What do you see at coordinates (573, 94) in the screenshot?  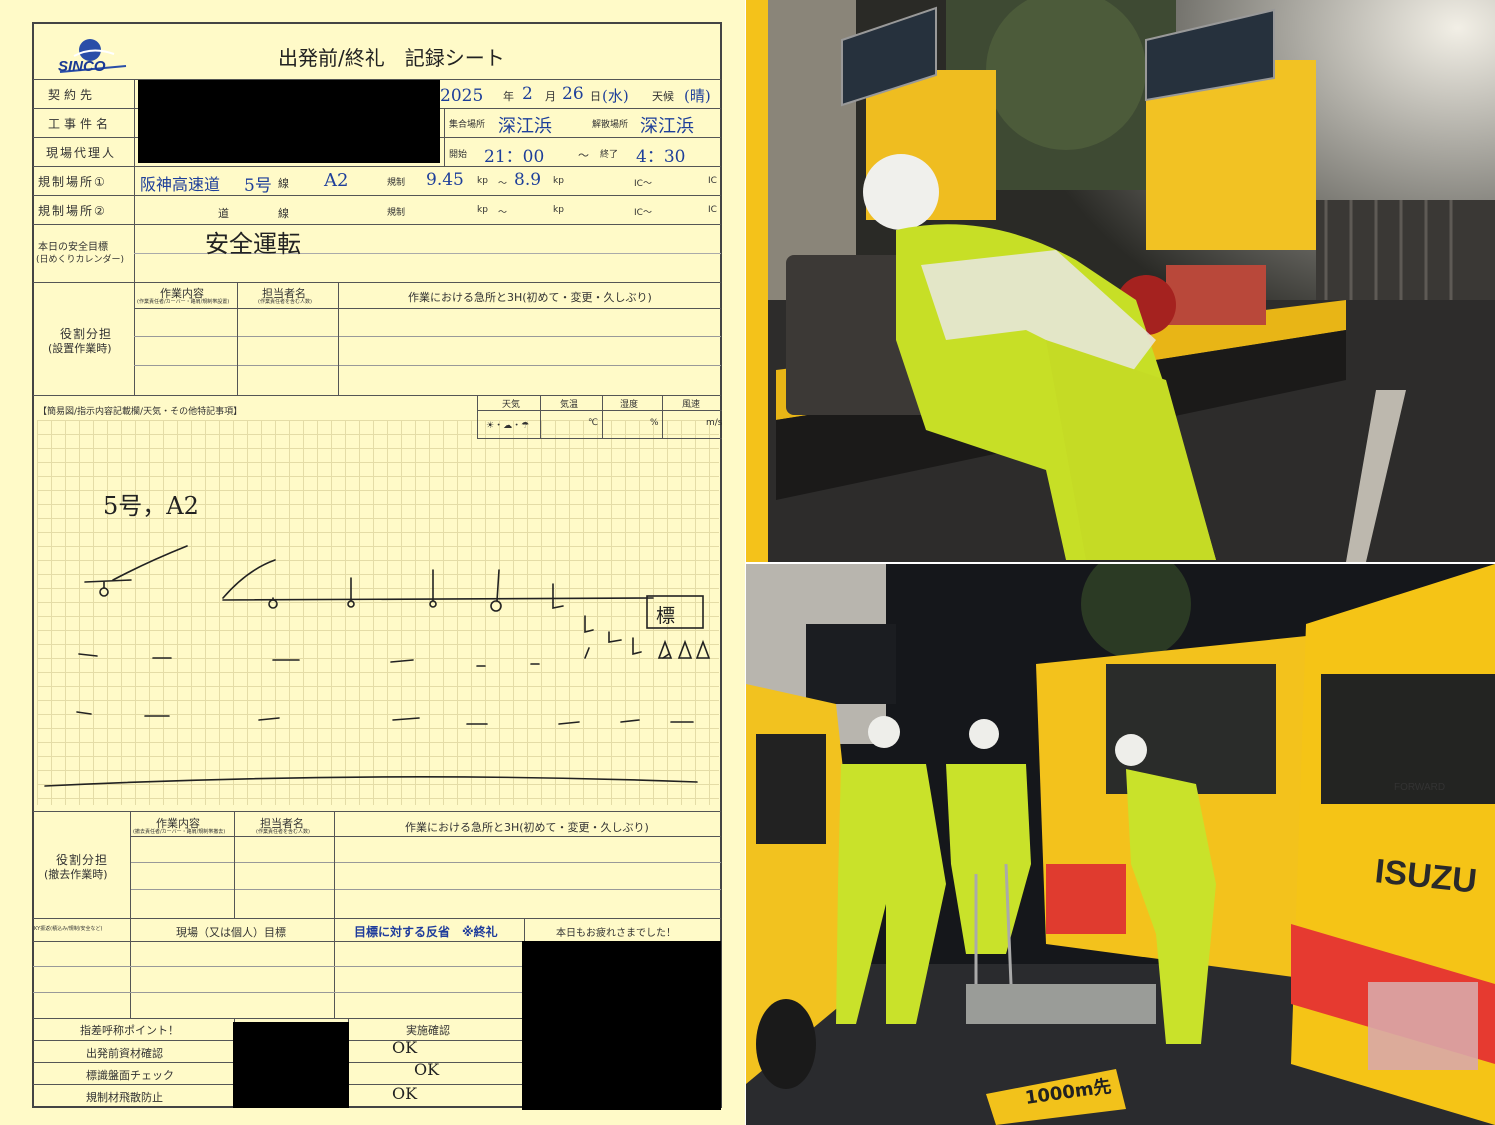 I see `date-day: 26` at bounding box center [573, 94].